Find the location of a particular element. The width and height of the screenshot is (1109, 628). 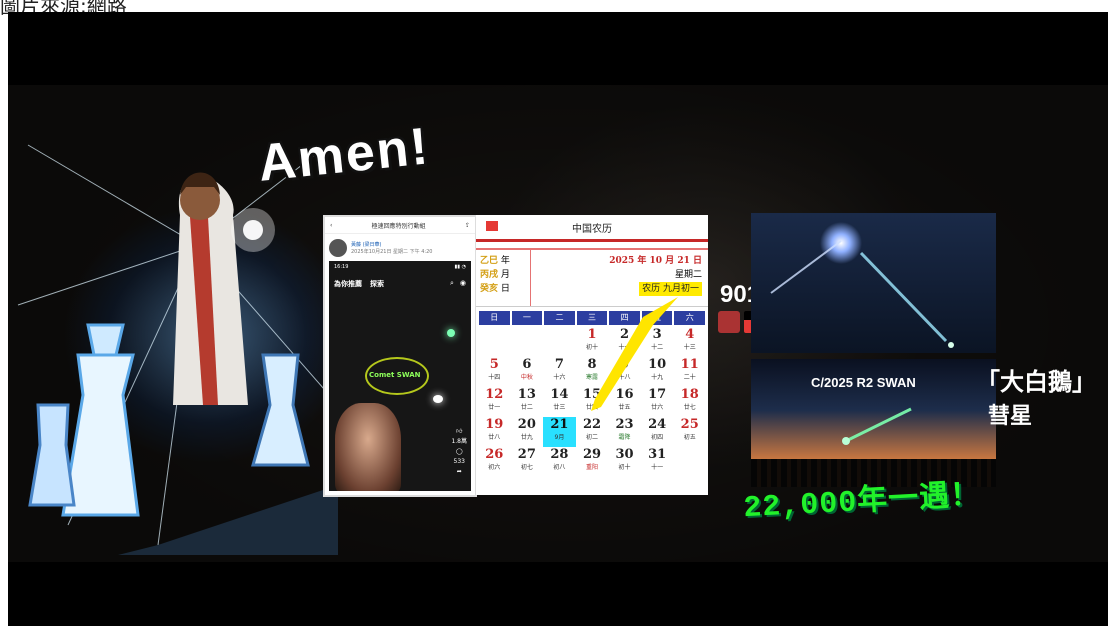

lunar-day: 初二 is located at coordinates (591, 437).